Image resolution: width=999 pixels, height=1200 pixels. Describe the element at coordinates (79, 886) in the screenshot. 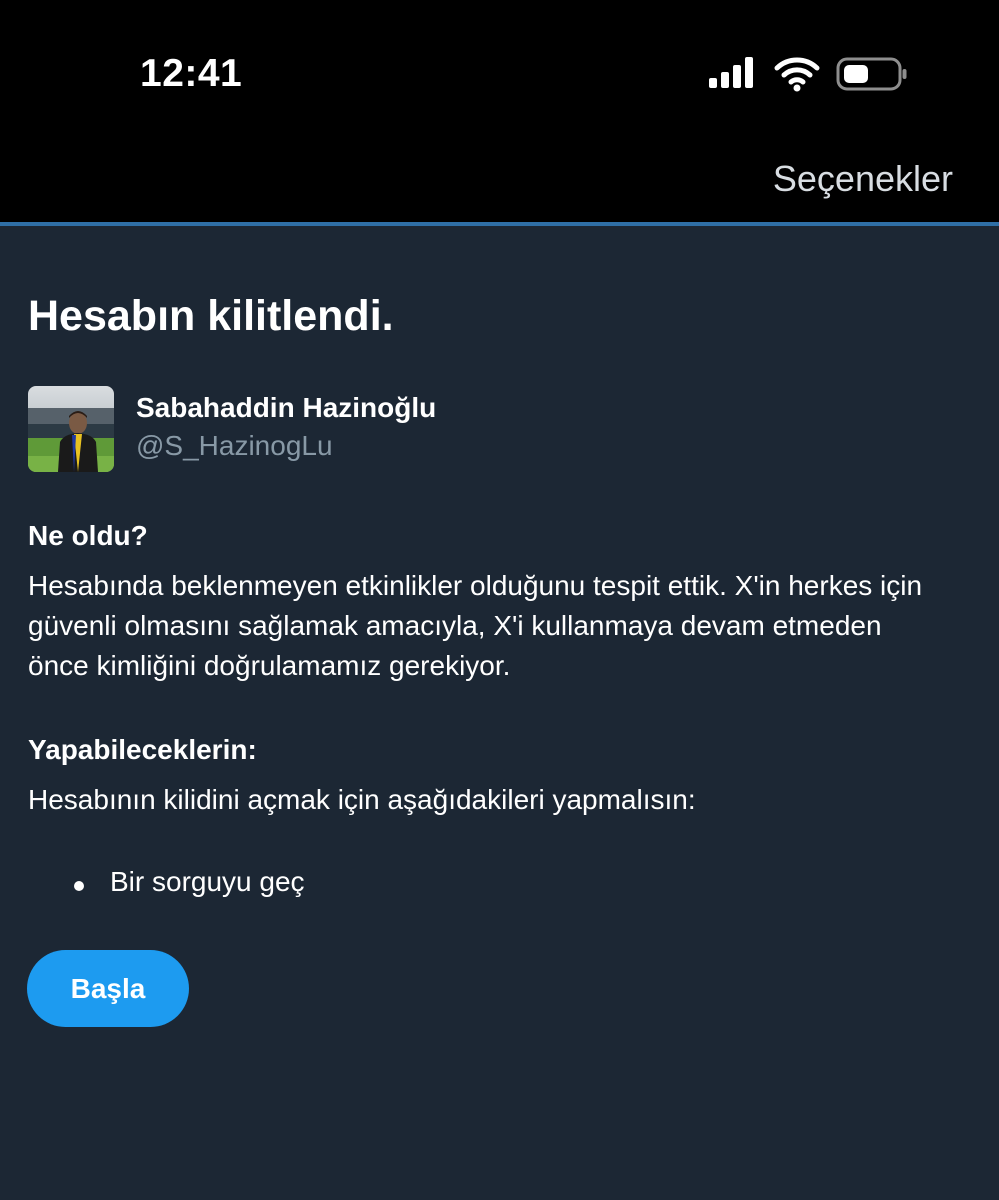

I see `bullet-icon` at that location.